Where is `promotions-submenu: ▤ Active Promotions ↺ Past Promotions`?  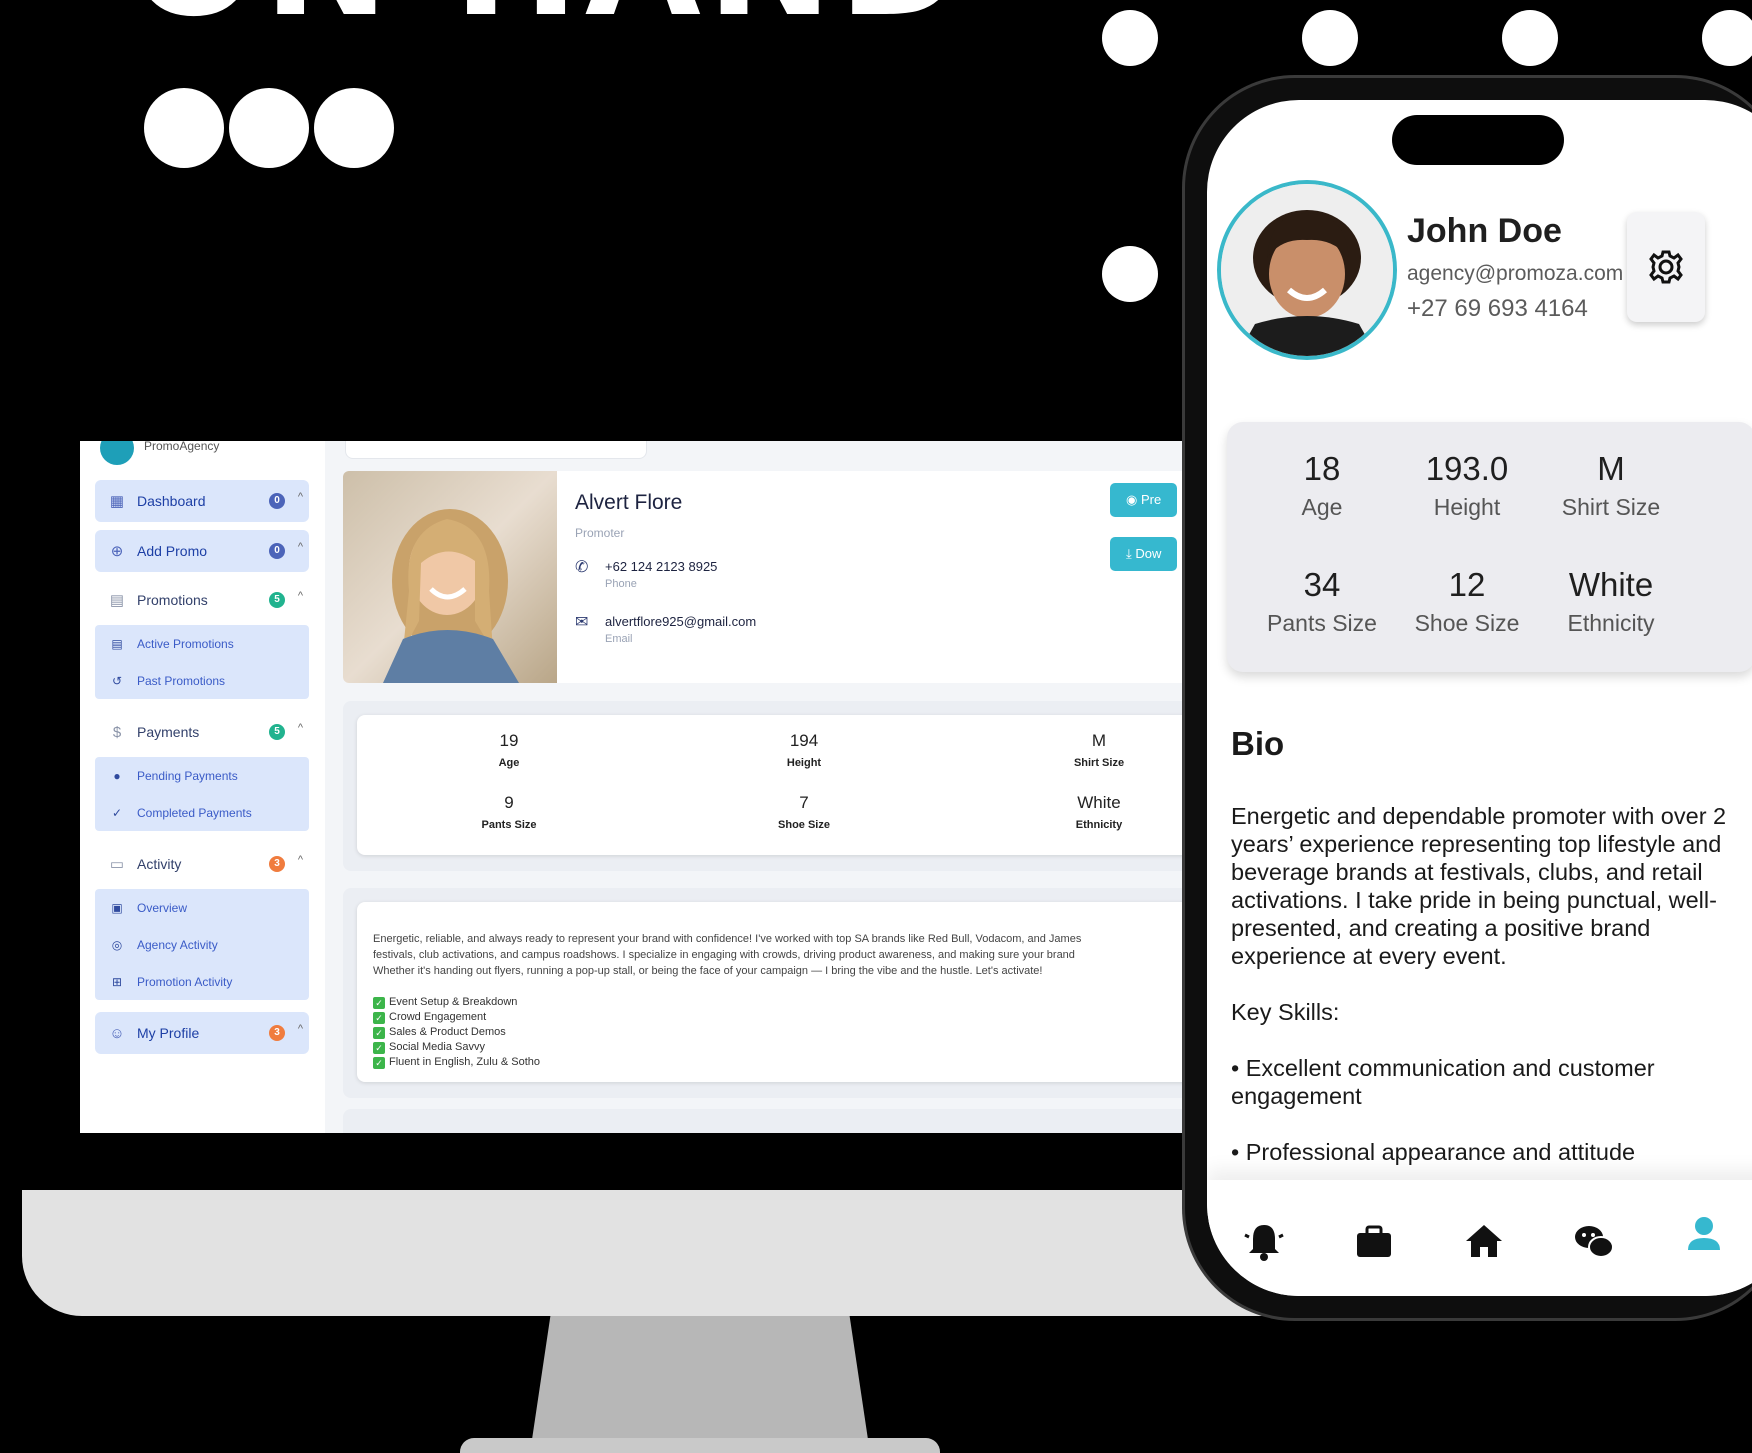
promotions-submenu: ▤ Active Promotions ↺ Past Promotions is located at coordinates (202, 662).